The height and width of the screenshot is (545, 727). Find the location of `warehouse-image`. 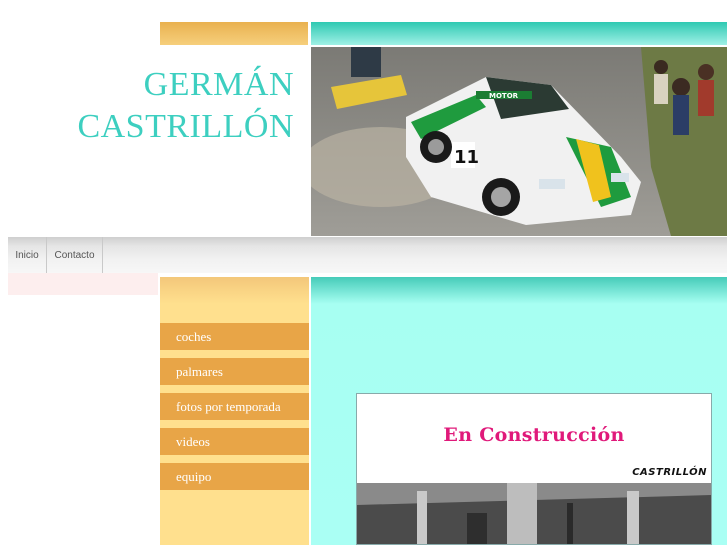

warehouse-image is located at coordinates (534, 513).